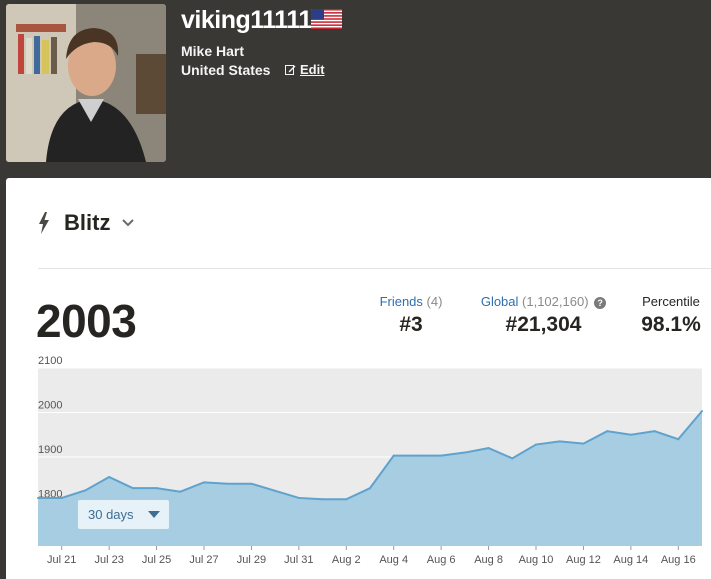 This screenshot has width=711, height=579. Describe the element at coordinates (441, 560) in the screenshot. I see `x-tick-label: Aug 6` at that location.